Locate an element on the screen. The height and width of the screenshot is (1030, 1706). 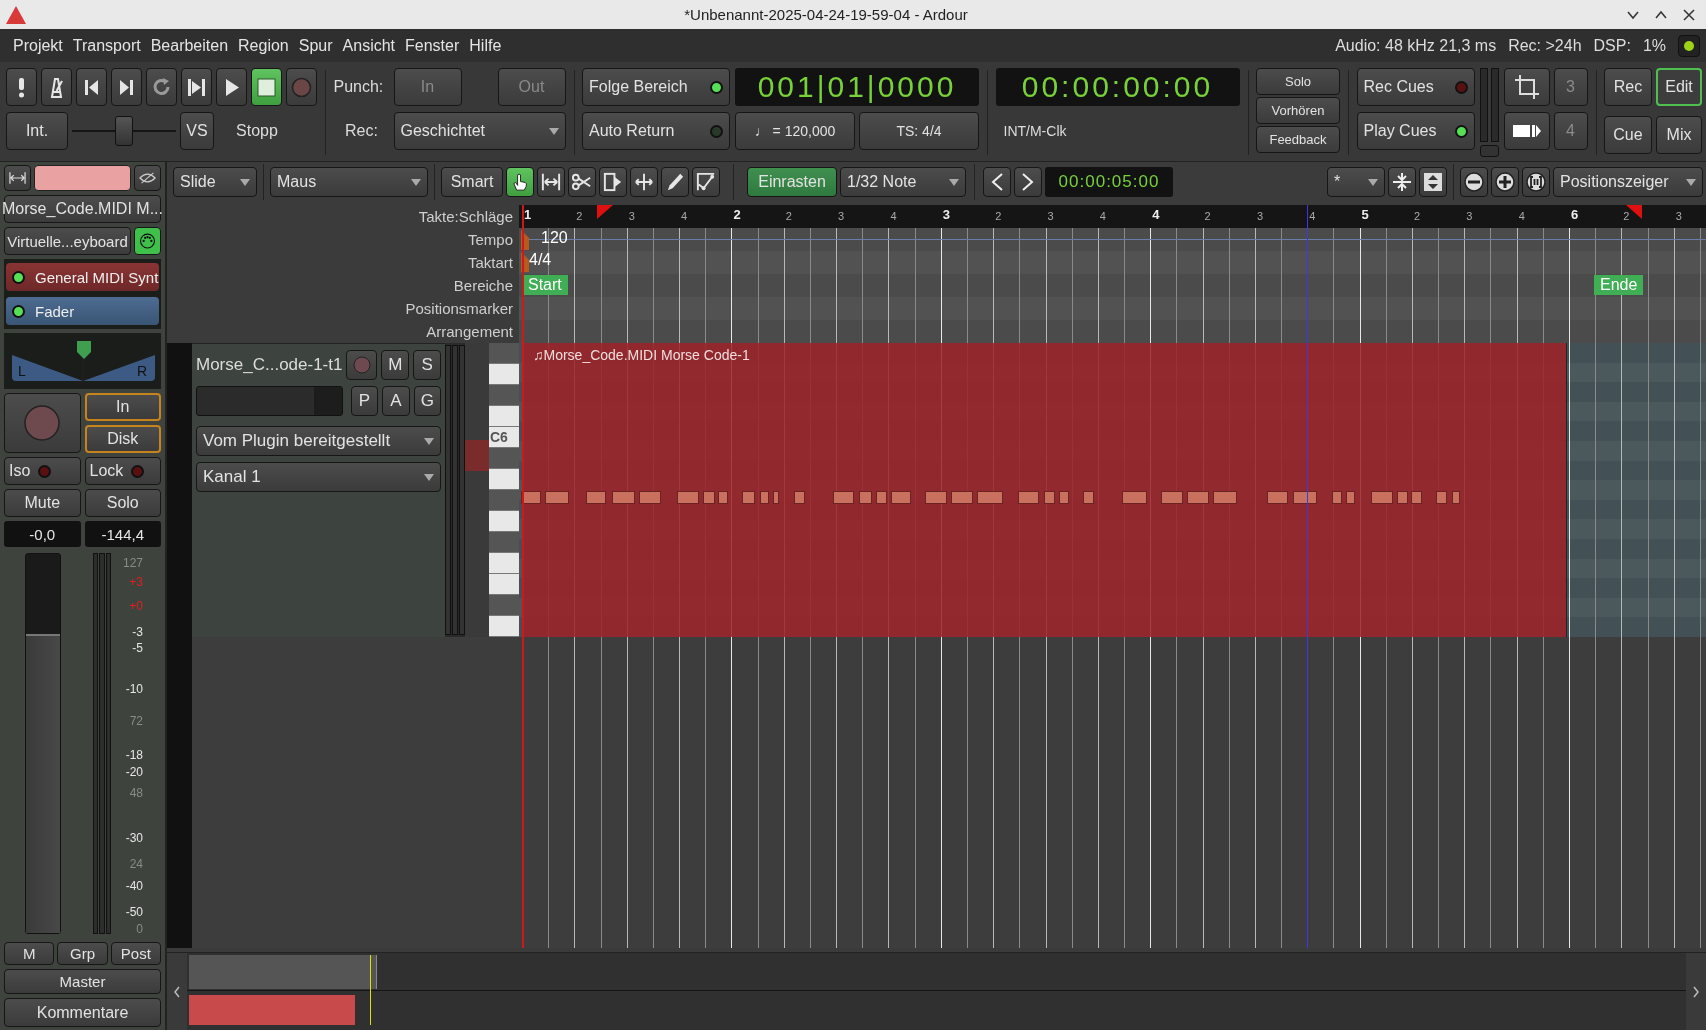
alert-button is located at coordinates (21, 87).